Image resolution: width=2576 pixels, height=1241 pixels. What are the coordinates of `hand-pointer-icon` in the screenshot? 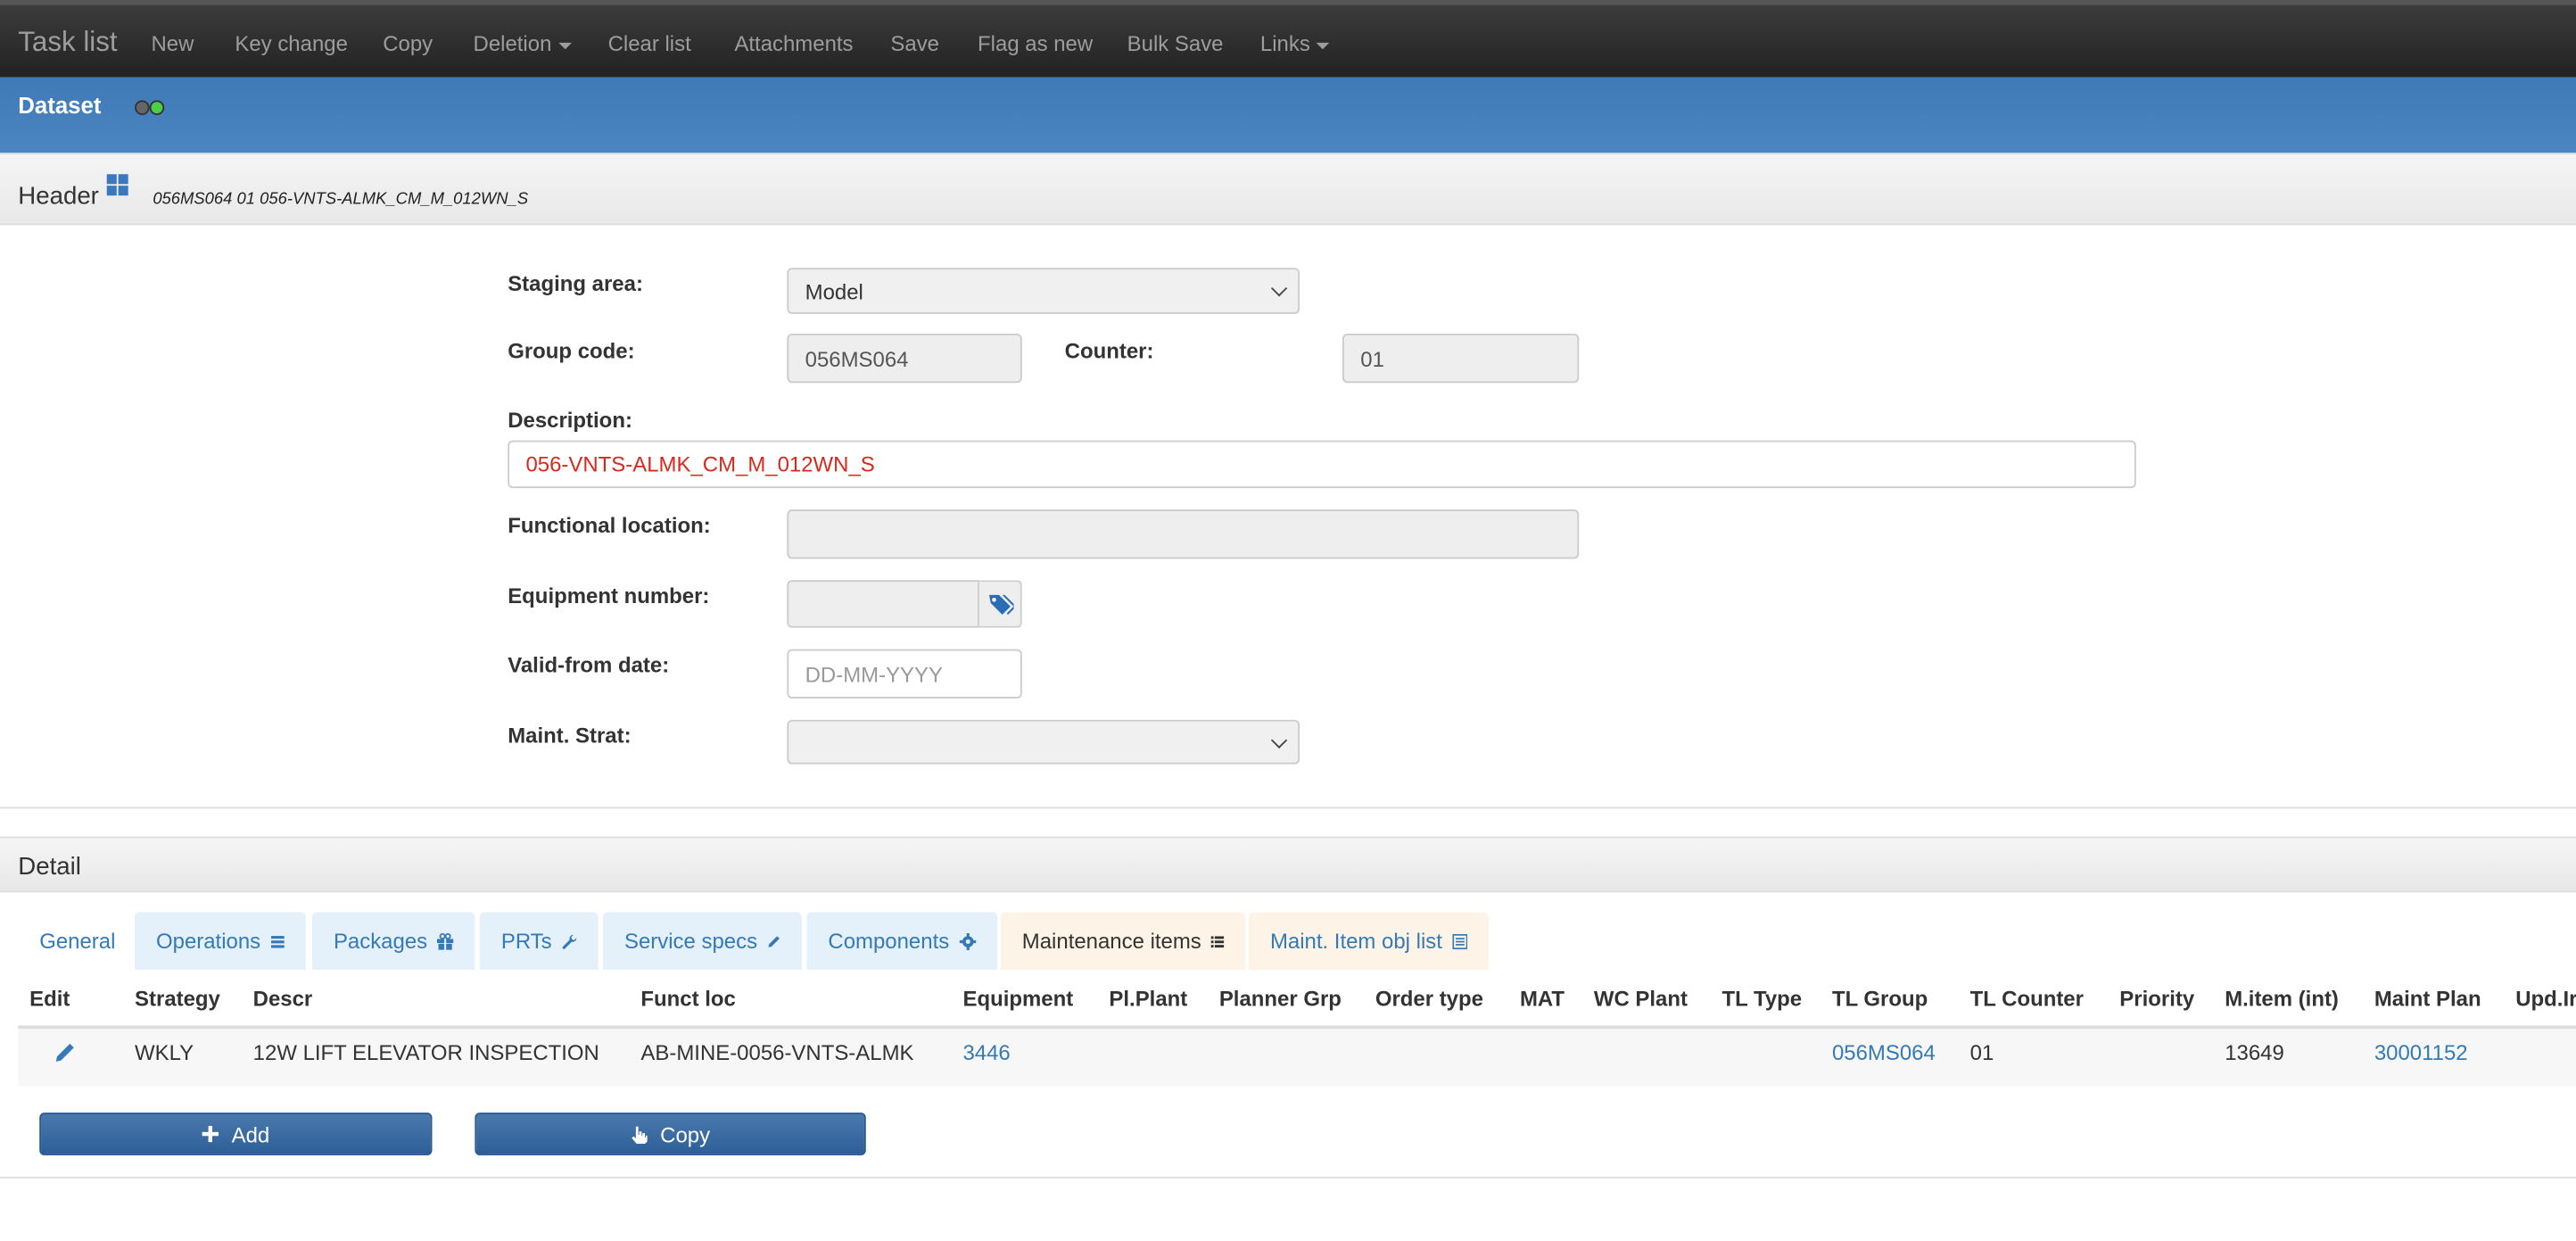 It's located at (639, 1134).